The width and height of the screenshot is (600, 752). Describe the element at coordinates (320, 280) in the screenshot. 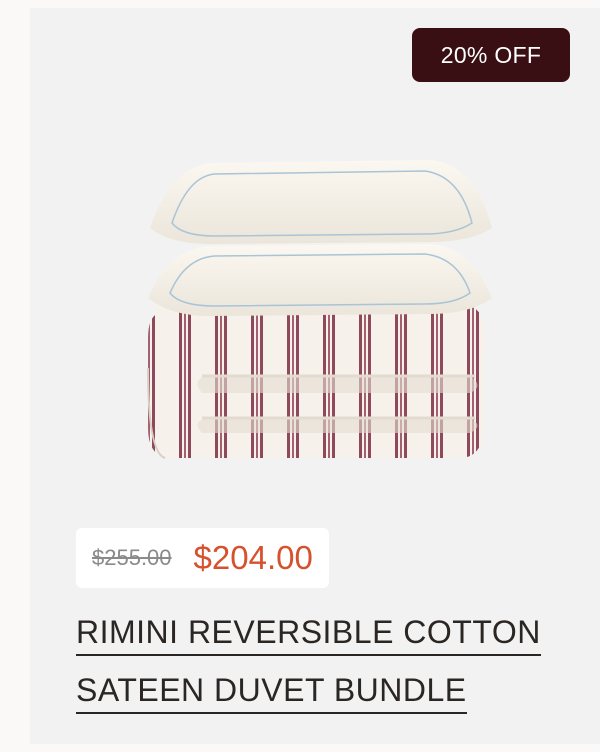

I see `pillow-lower` at that location.